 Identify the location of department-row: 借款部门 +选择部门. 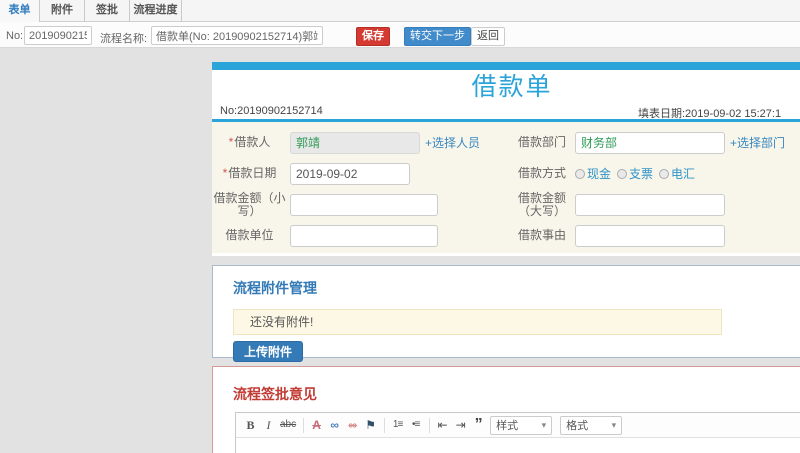
(656, 142).